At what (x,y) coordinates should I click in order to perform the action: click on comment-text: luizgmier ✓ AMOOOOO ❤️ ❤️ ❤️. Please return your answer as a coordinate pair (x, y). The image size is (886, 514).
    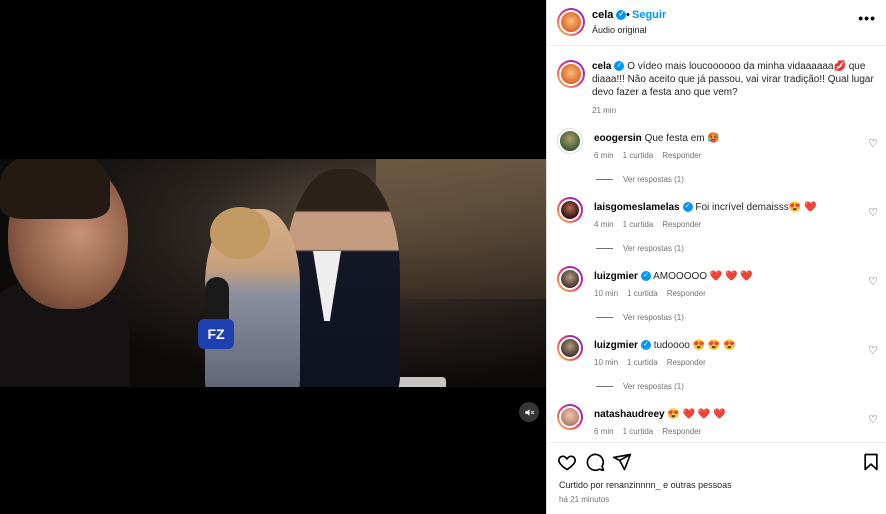
    Looking at the image, I should click on (729, 276).